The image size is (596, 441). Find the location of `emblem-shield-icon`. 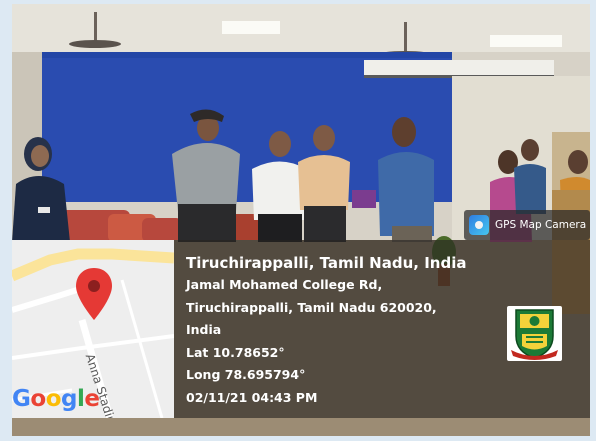

emblem-shield-icon is located at coordinates (534, 334).